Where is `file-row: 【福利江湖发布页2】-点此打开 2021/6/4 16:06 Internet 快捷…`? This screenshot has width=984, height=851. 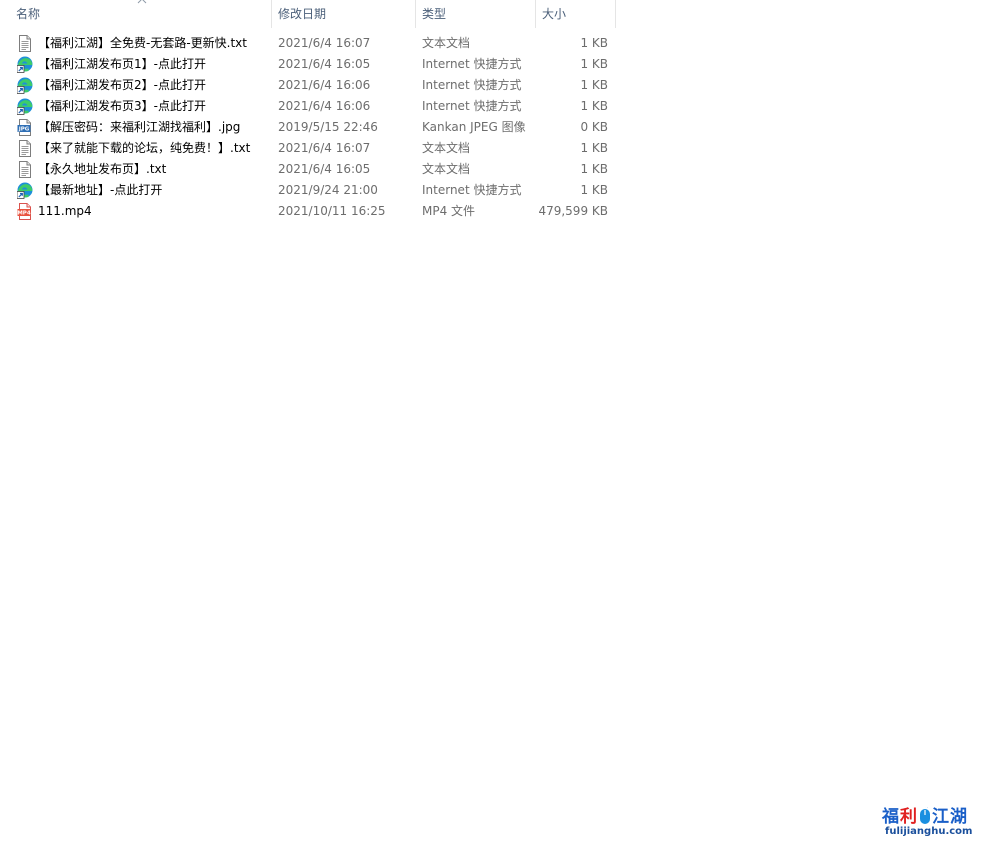
file-row: 【福利江湖发布页2】-点此打开 2021/6/4 16:06 Internet 快捷… is located at coordinates (308, 85).